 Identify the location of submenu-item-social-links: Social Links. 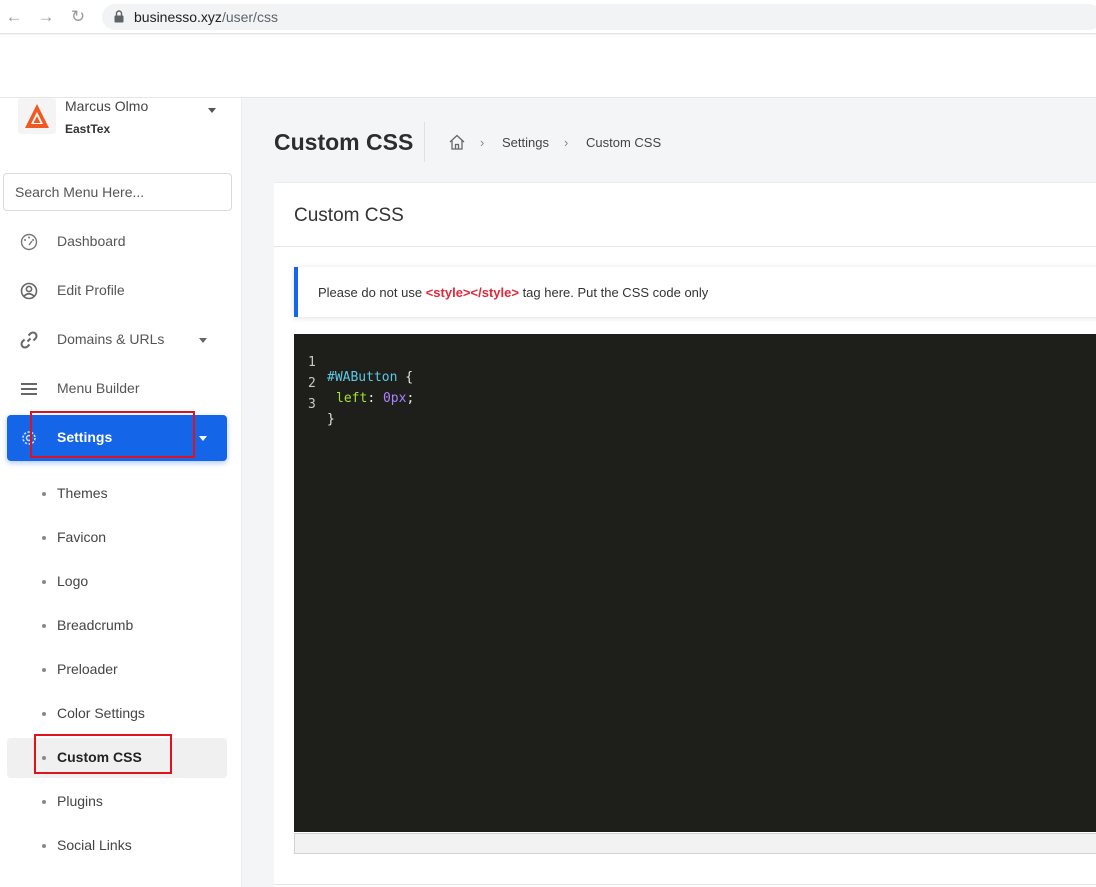
(117, 846).